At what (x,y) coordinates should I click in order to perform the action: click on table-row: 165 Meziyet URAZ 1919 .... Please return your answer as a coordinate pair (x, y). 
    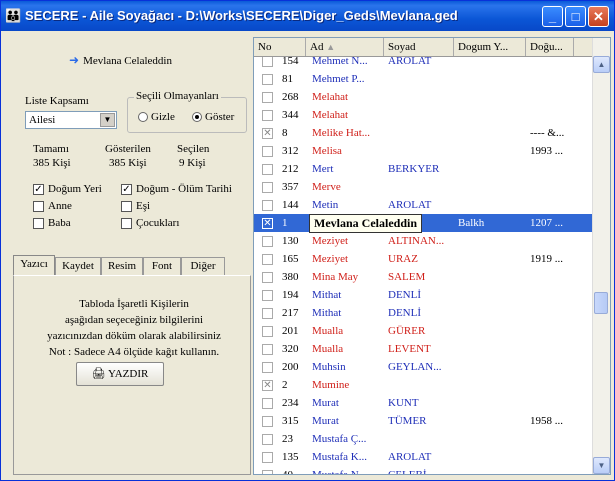
    Looking at the image, I should click on (424, 259).